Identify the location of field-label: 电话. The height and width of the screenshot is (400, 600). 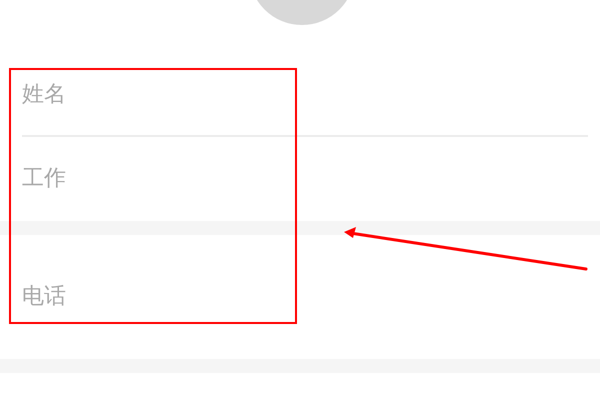
(44, 297).